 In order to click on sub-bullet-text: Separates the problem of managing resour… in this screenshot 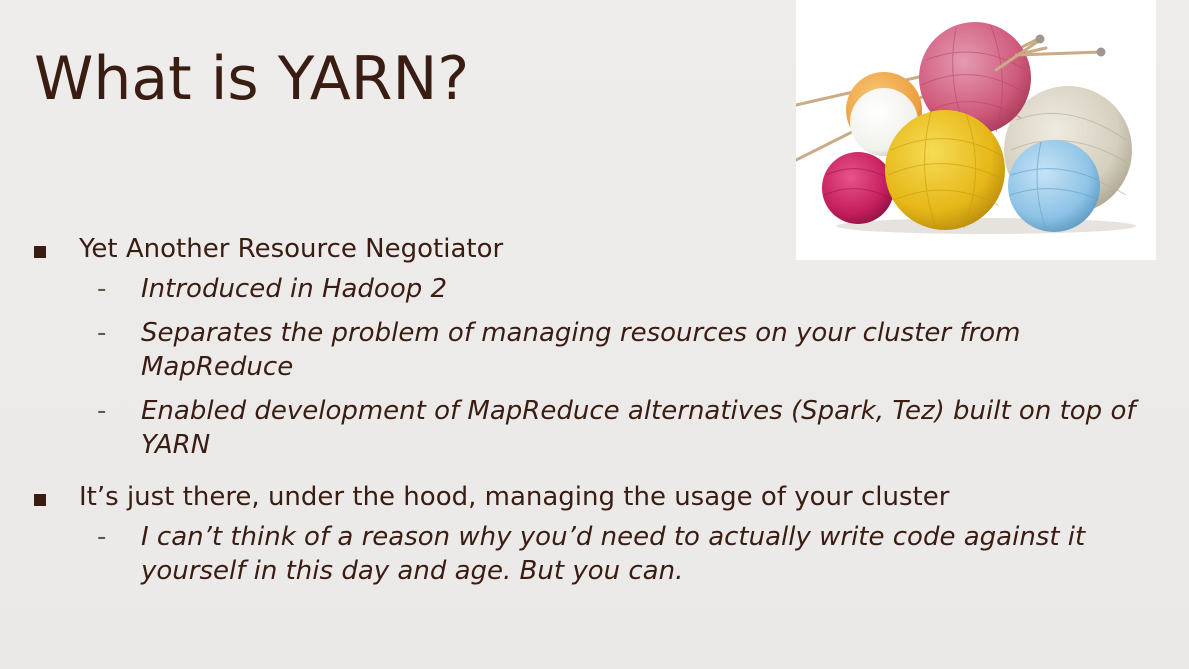, I will do `click(581, 350)`.